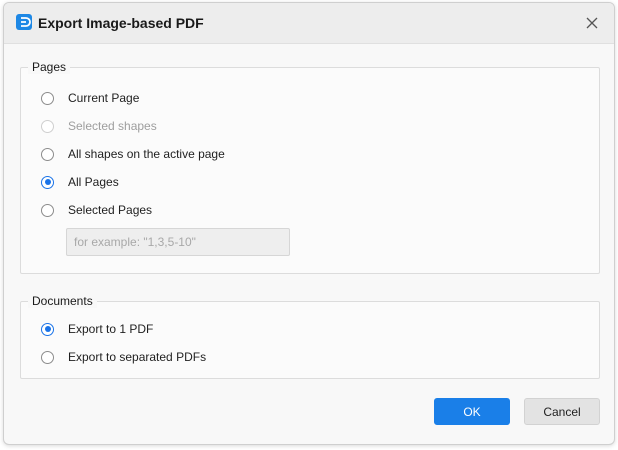 The height and width of the screenshot is (450, 618). Describe the element at coordinates (47, 357) in the screenshot. I see `radio-export-separated-circle` at that location.